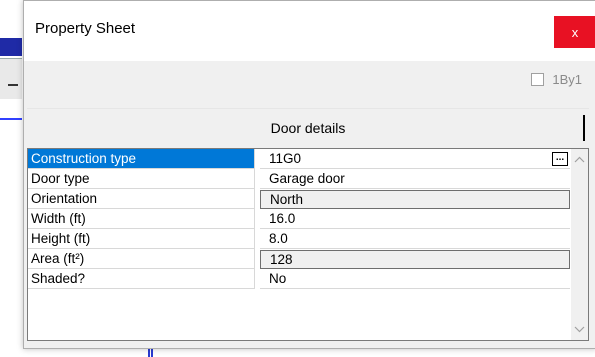  Describe the element at coordinates (282, 218) in the screenshot. I see `property-value-text: 16.0` at that location.